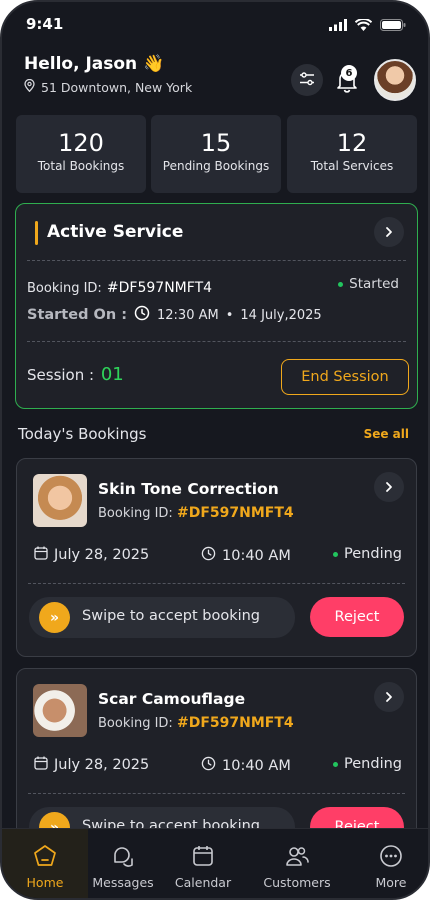  Describe the element at coordinates (77, 315) in the screenshot. I see `started-on-label: Started On :` at that location.